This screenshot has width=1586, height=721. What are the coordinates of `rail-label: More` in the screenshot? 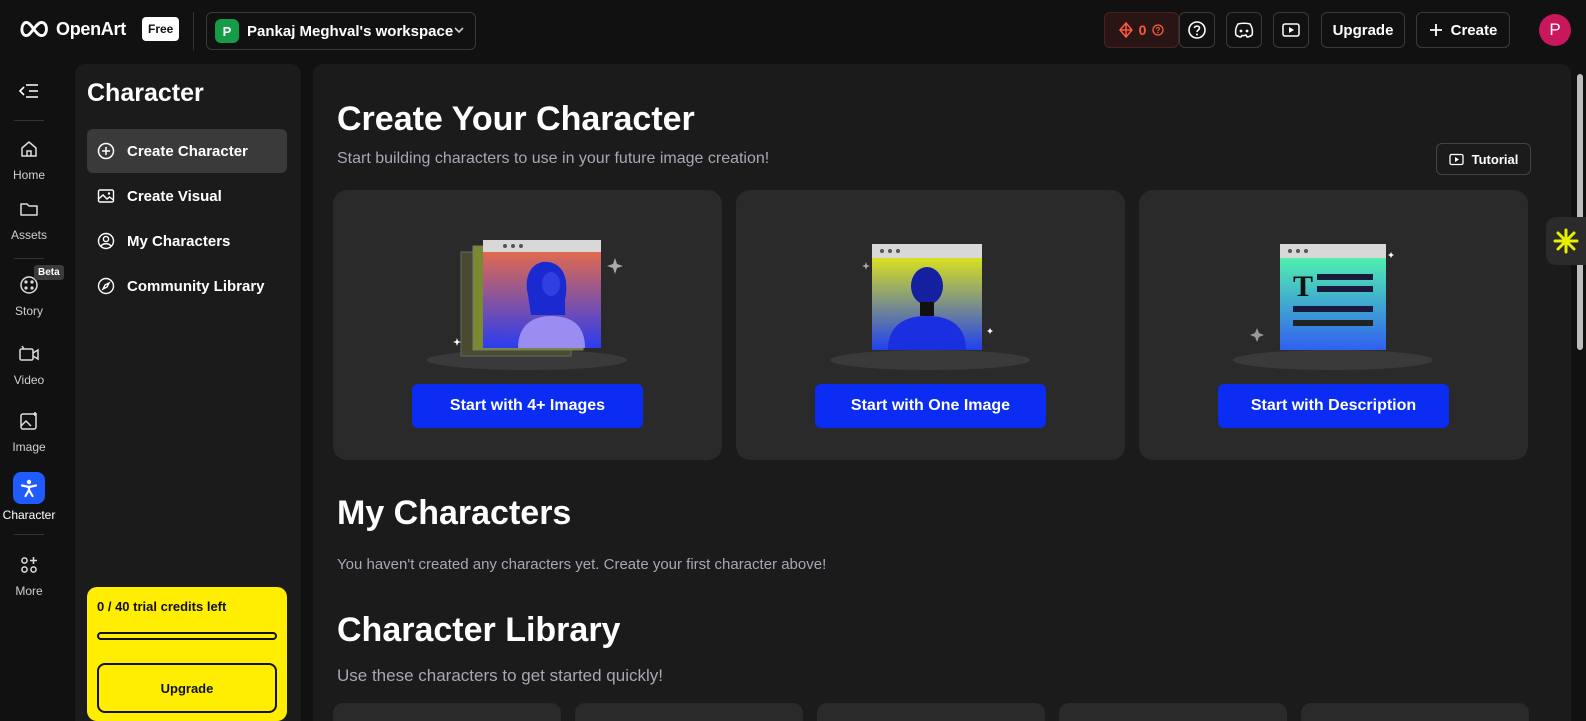 It's located at (29, 591).